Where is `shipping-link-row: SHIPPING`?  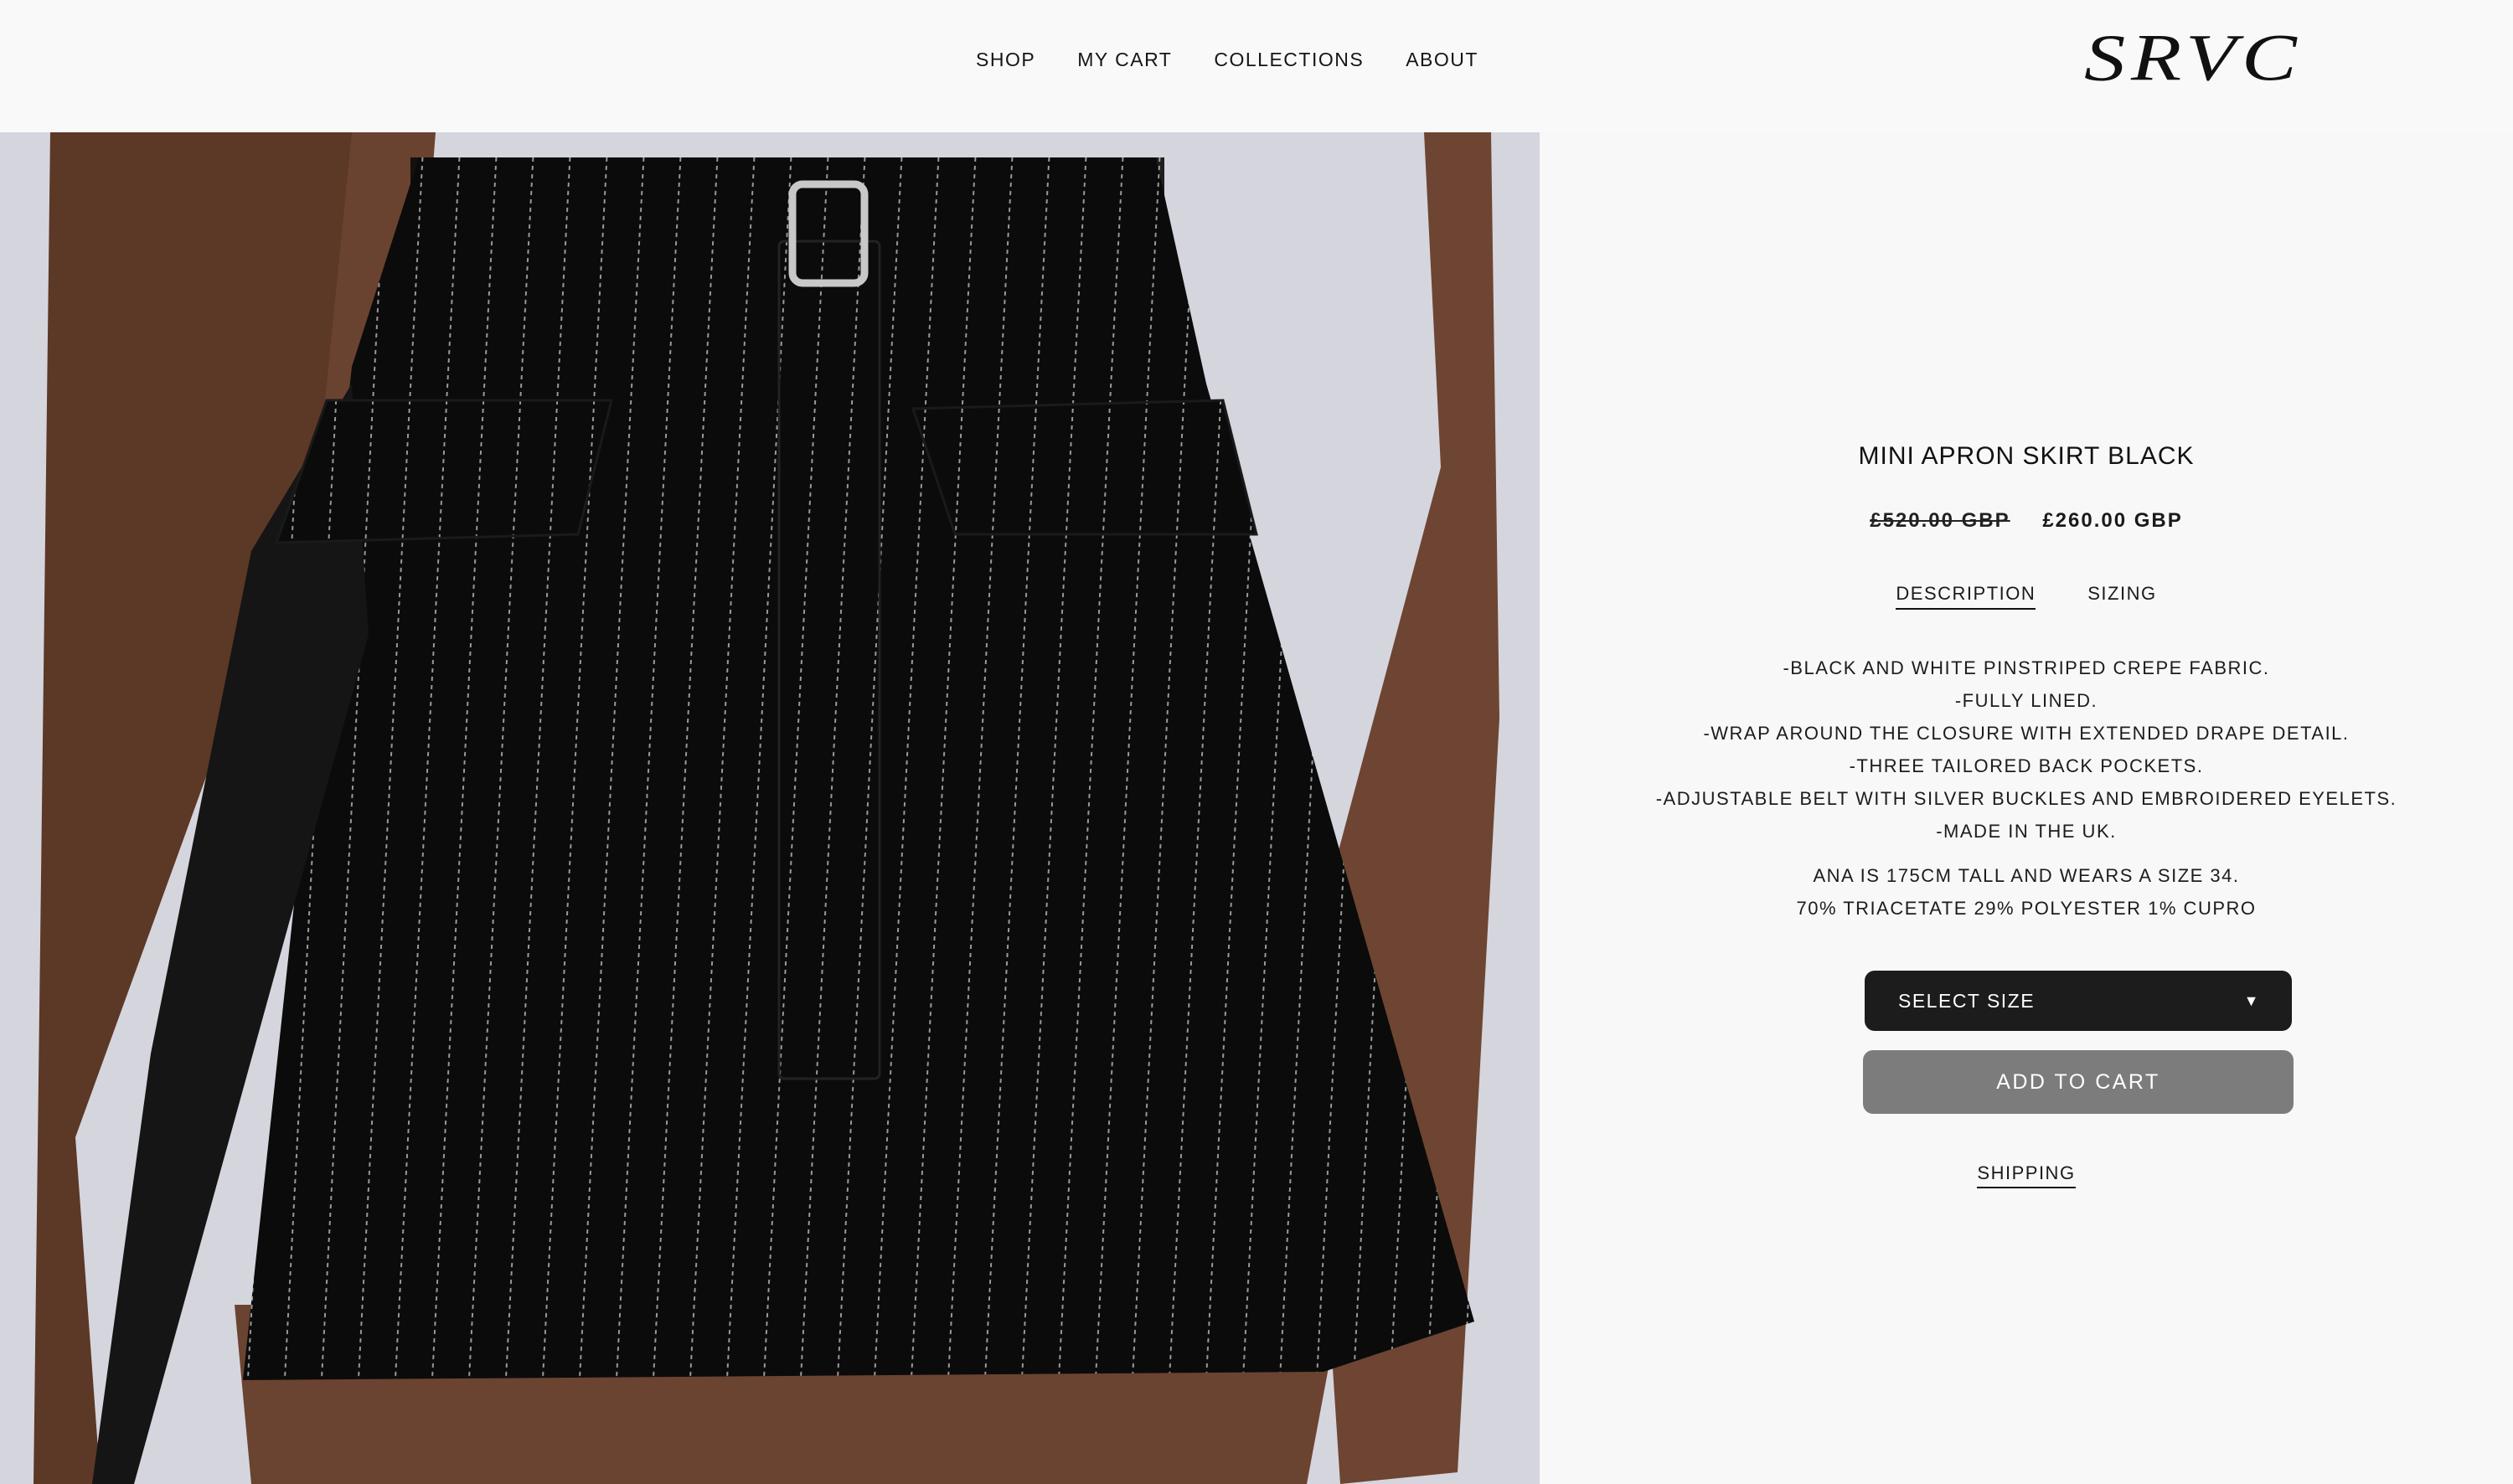
shipping-link-row: SHIPPING is located at coordinates (2026, 1175).